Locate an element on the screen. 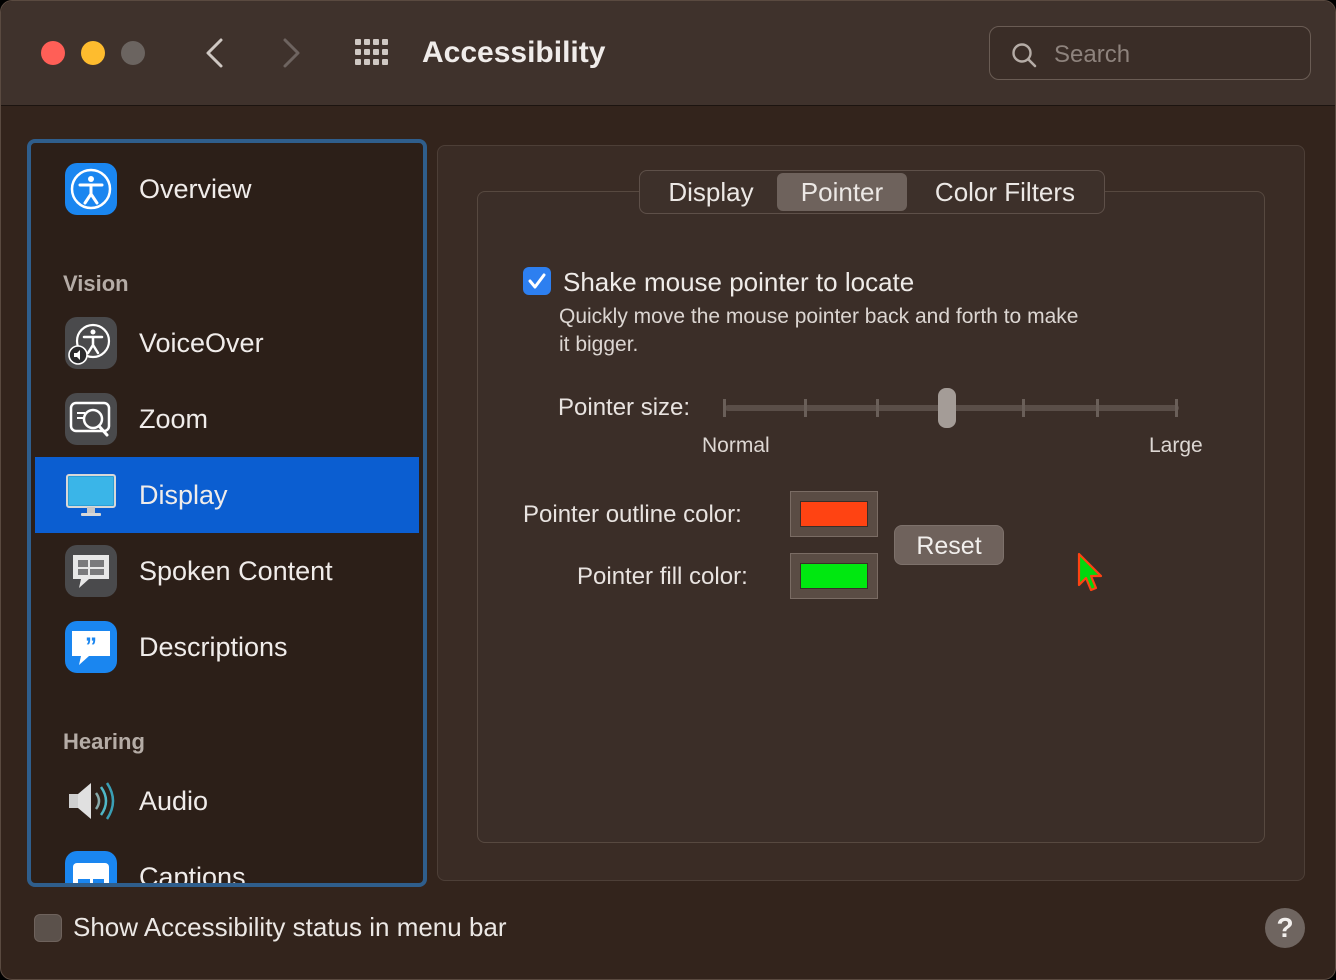 Image resolution: width=1336 pixels, height=980 pixels. tab-color-filters: Color Filters is located at coordinates (1005, 192).